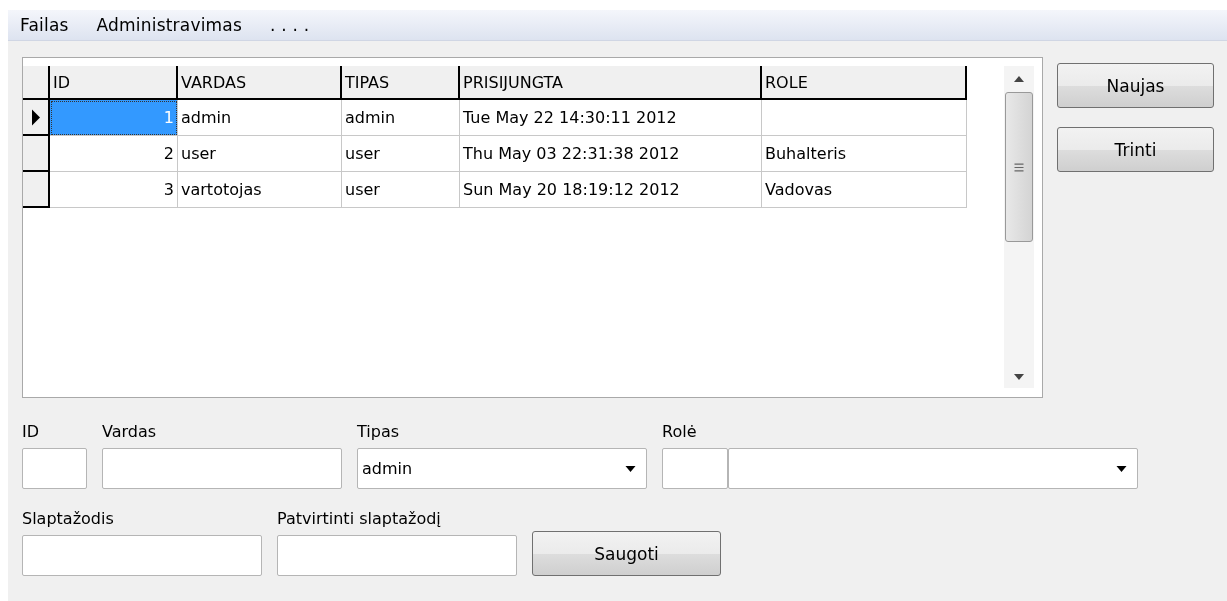 This screenshot has height=601, width=1227. What do you see at coordinates (68, 519) in the screenshot?
I see `field-label: Slaptažodis` at bounding box center [68, 519].